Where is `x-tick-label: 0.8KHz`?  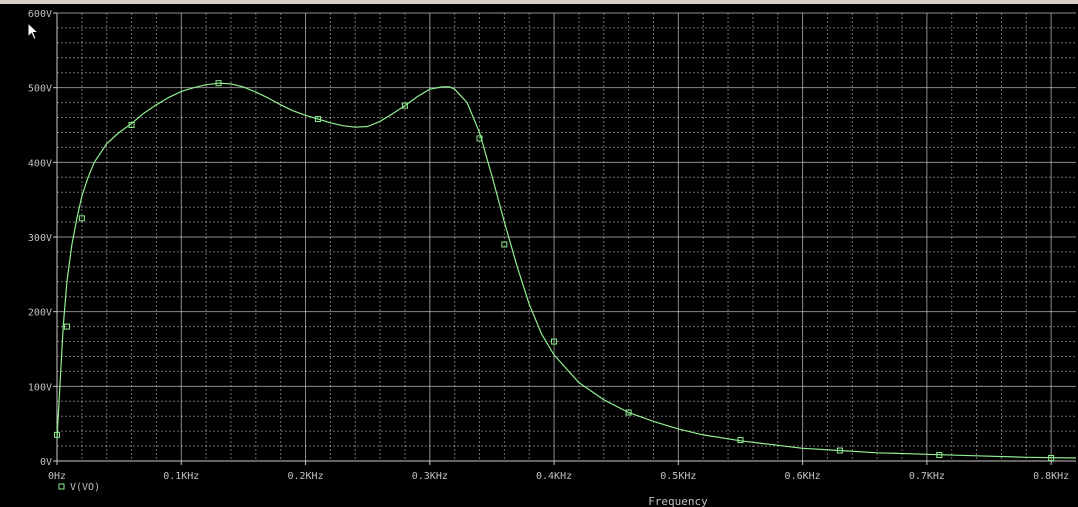
x-tick-label: 0.8KHz is located at coordinates (1051, 476).